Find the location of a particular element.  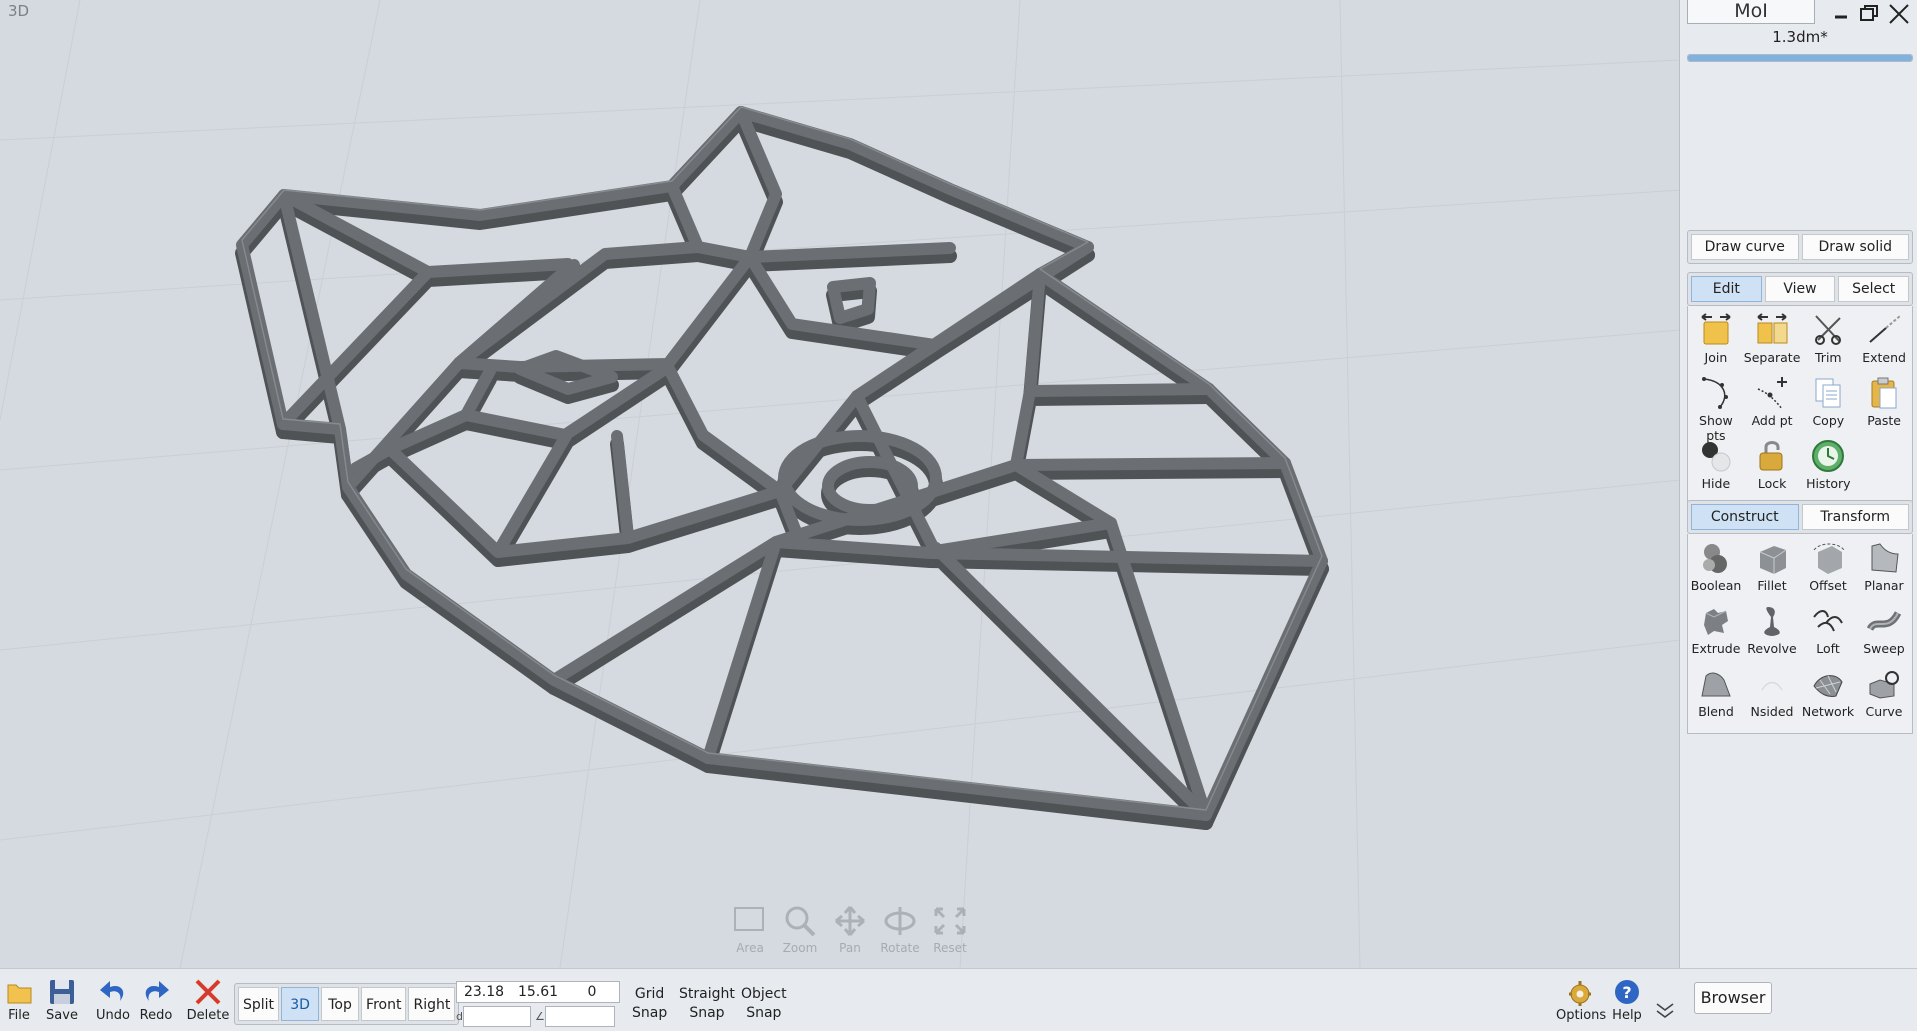

tab-right: Right is located at coordinates (432, 1004).